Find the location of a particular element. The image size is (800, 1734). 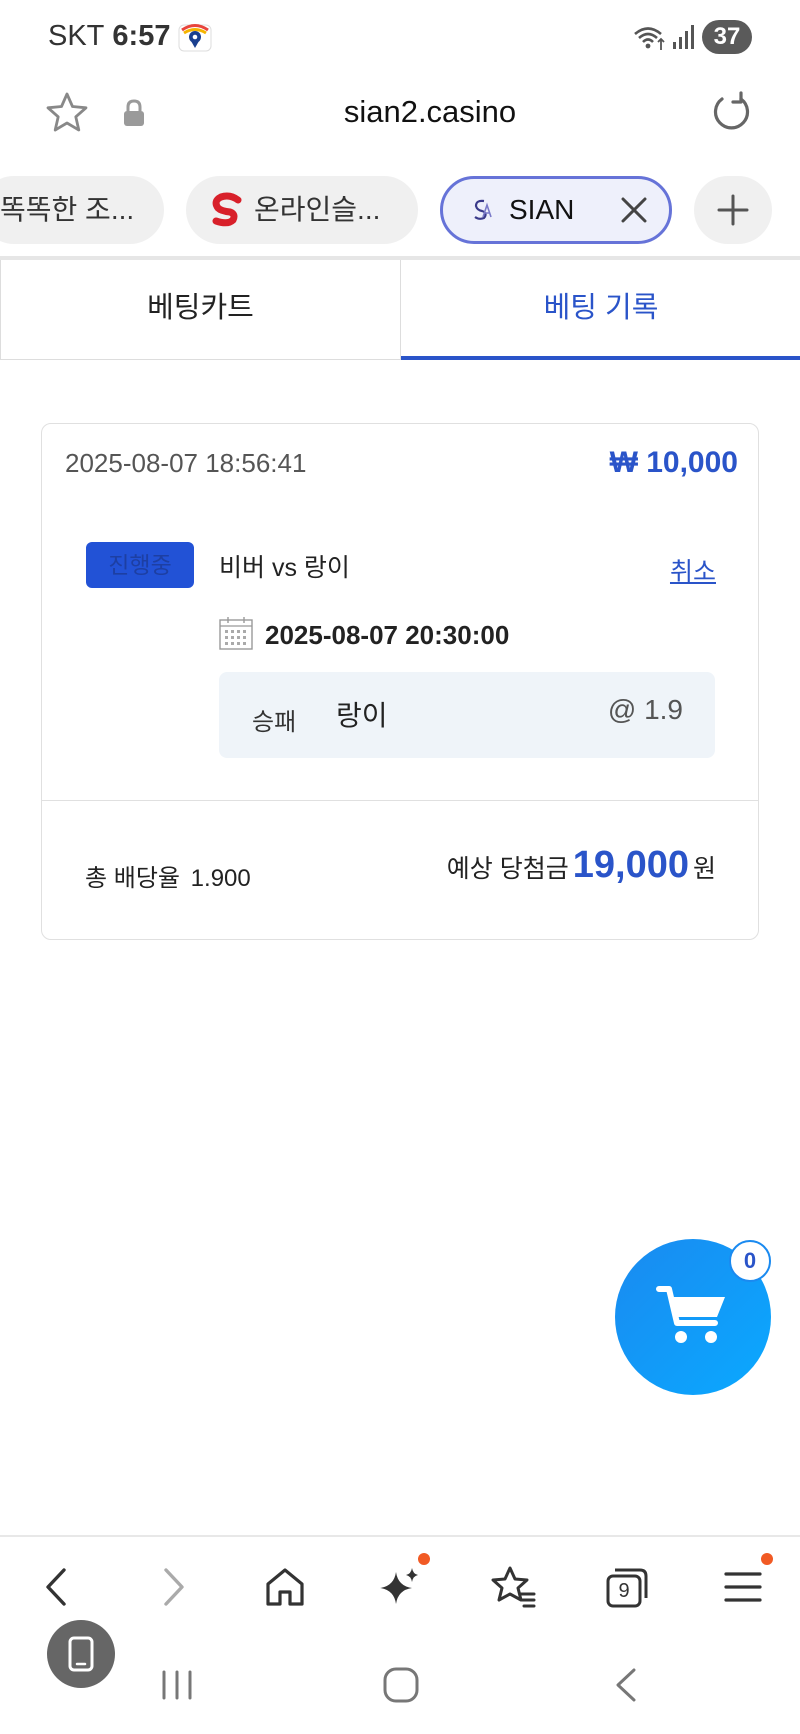

cart-count-badge: 0 is located at coordinates (750, 1261).